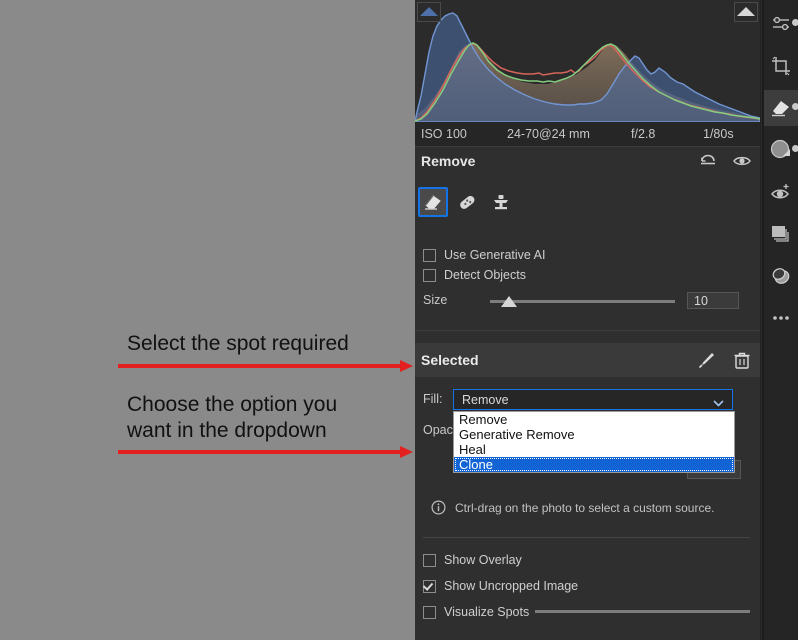 This screenshot has height=640, width=798. What do you see at coordinates (706, 360) in the screenshot?
I see `brush-icon` at bounding box center [706, 360].